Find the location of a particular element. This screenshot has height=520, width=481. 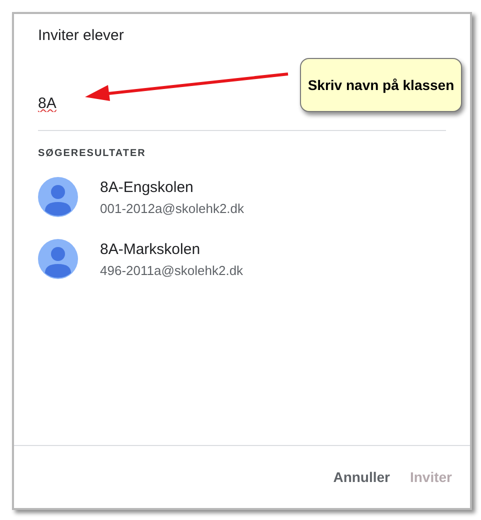

dialog-button: Annuller is located at coordinates (361, 477).